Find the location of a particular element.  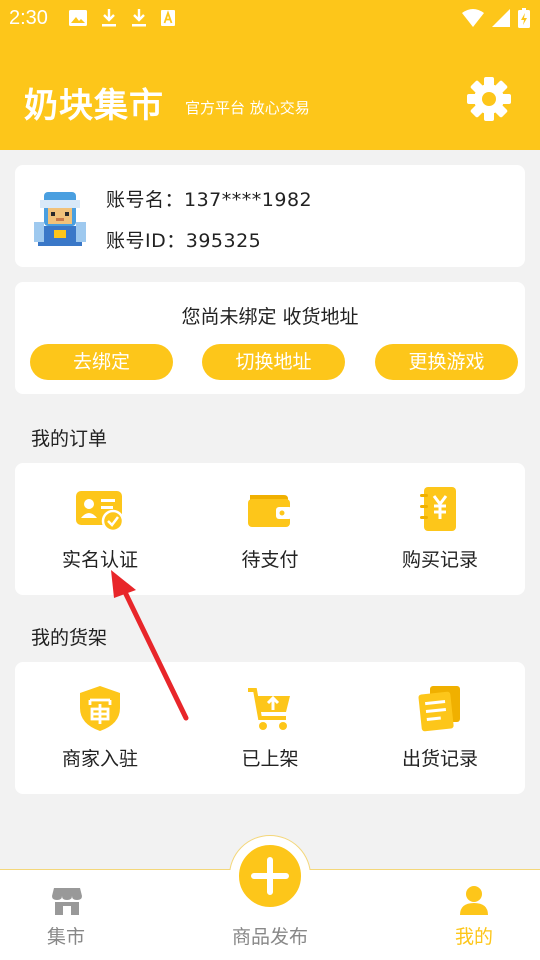

pending-payment-label: 待支付 is located at coordinates (270, 560).